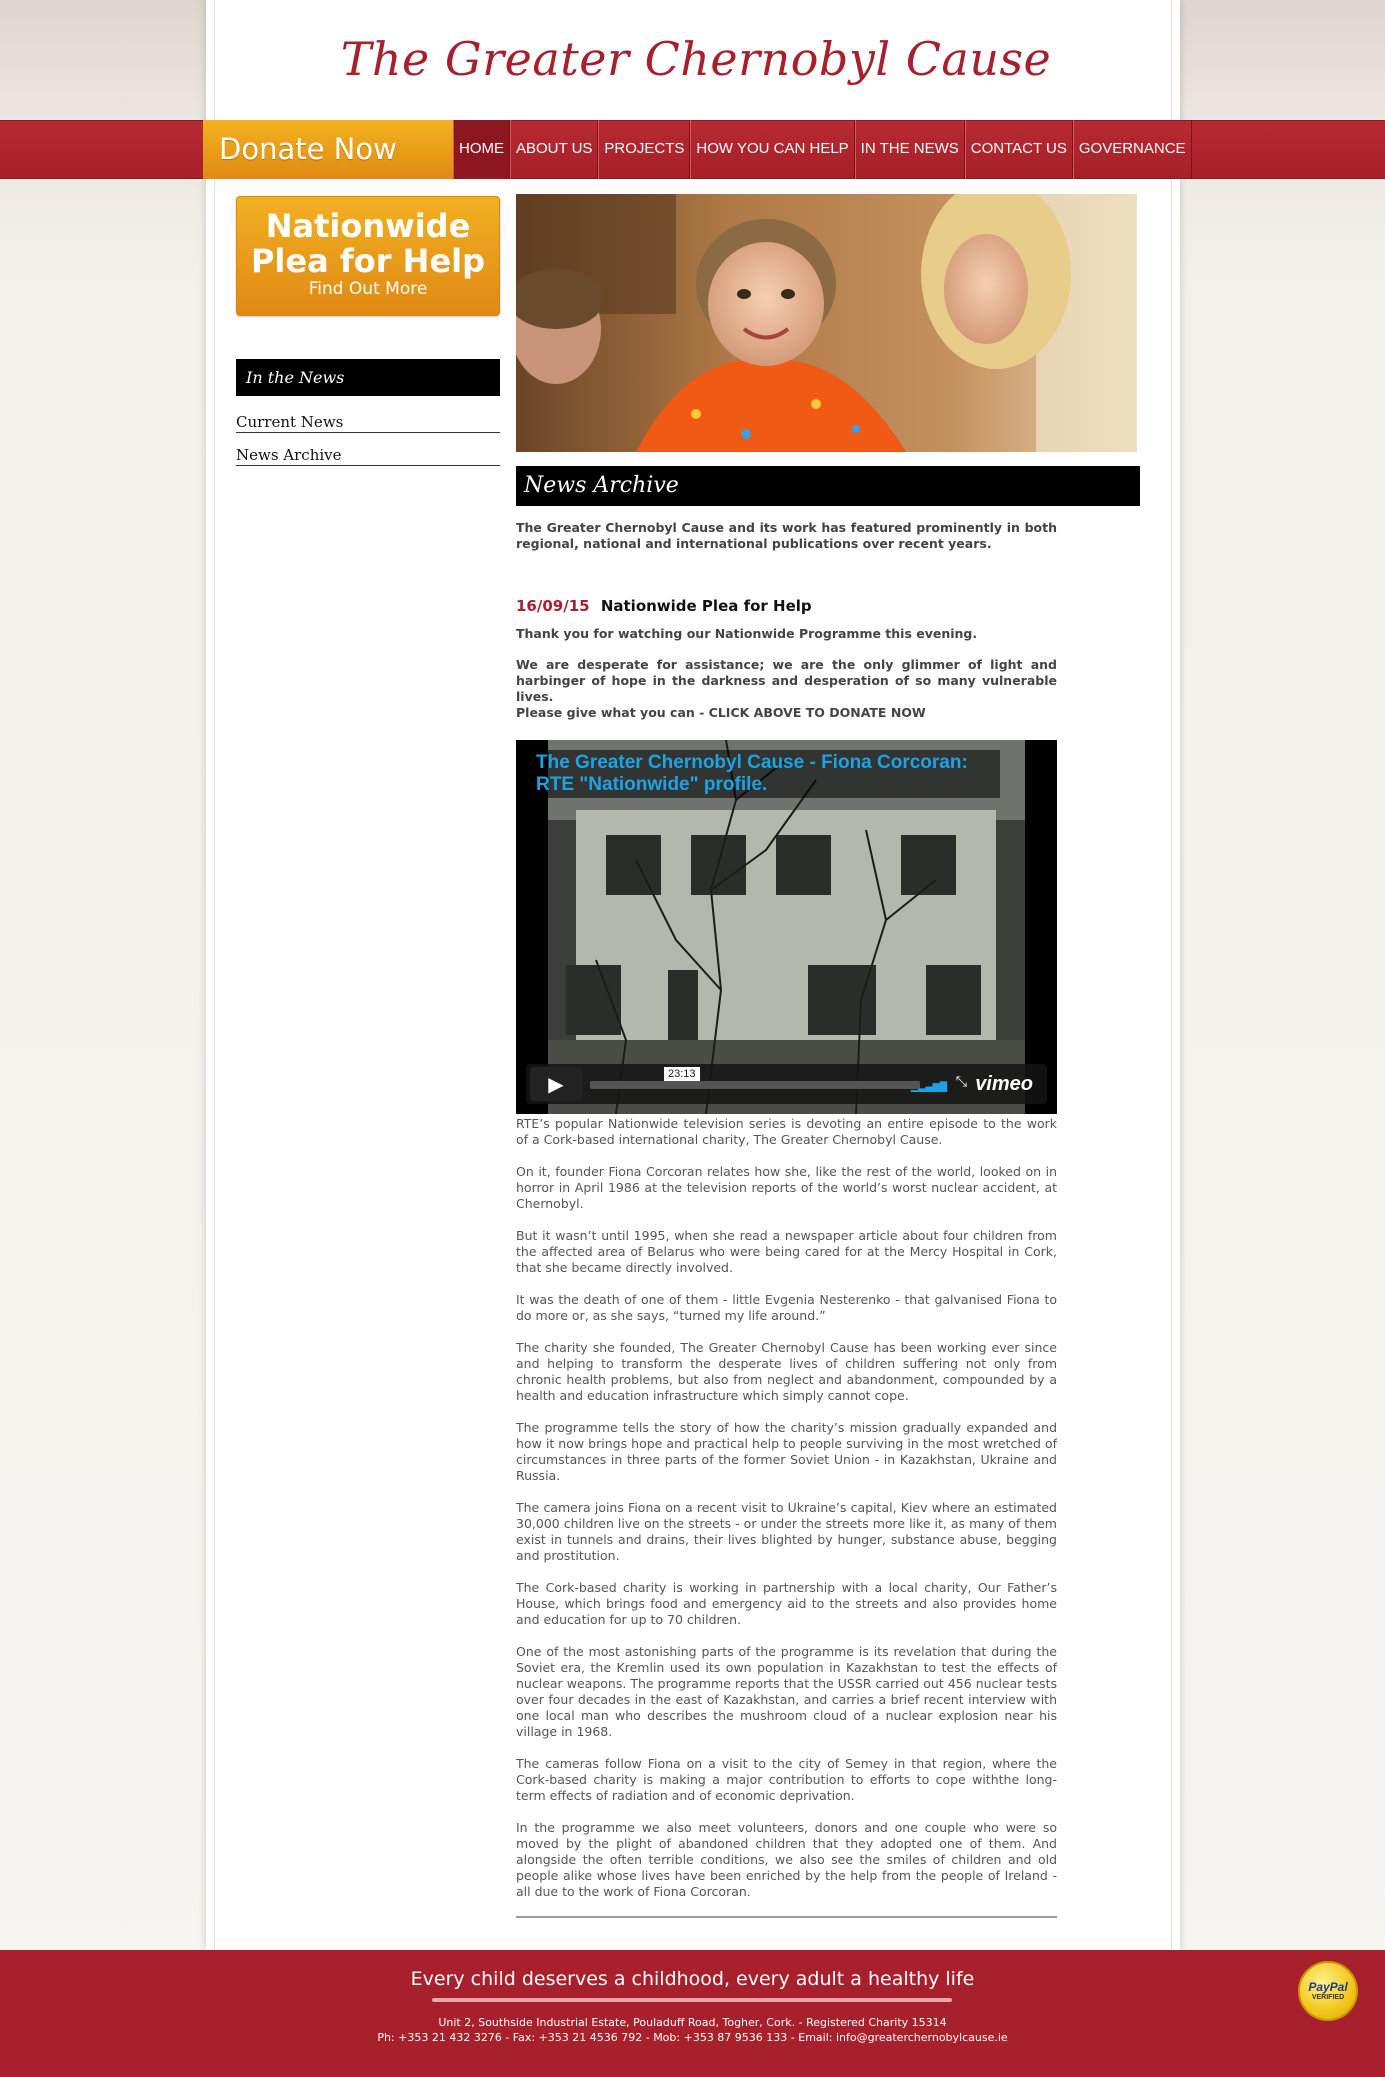  I want to click on video-progress-bar: 23:13, so click(755, 1078).